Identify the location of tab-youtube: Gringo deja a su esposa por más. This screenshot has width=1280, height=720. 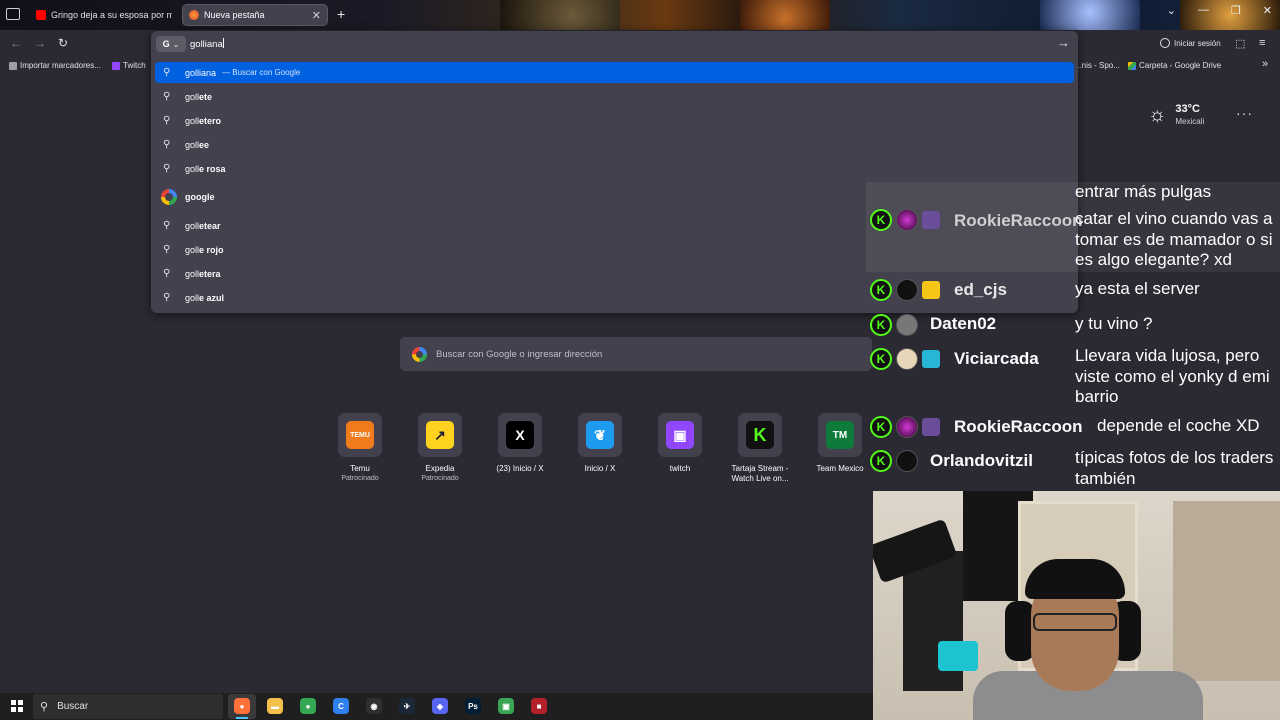
(104, 15).